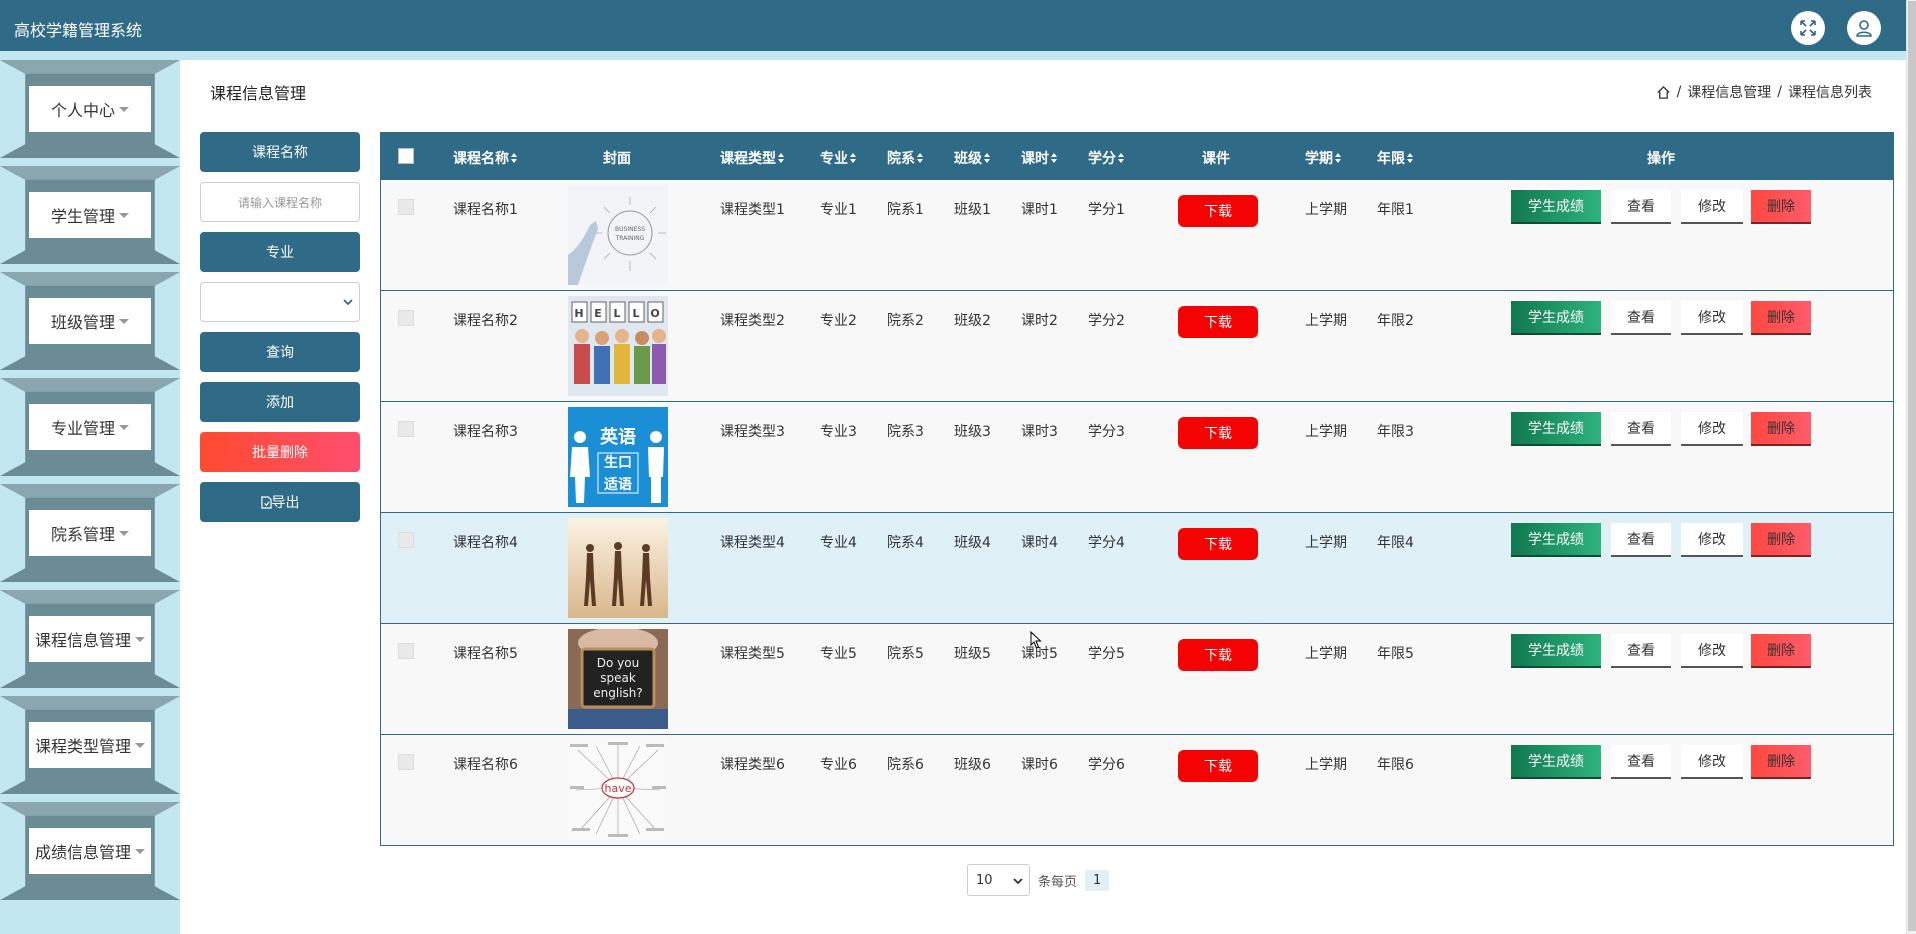 The height and width of the screenshot is (934, 1916). What do you see at coordinates (82, 534) in the screenshot?
I see `sidebar-item-label: 院系管理` at bounding box center [82, 534].